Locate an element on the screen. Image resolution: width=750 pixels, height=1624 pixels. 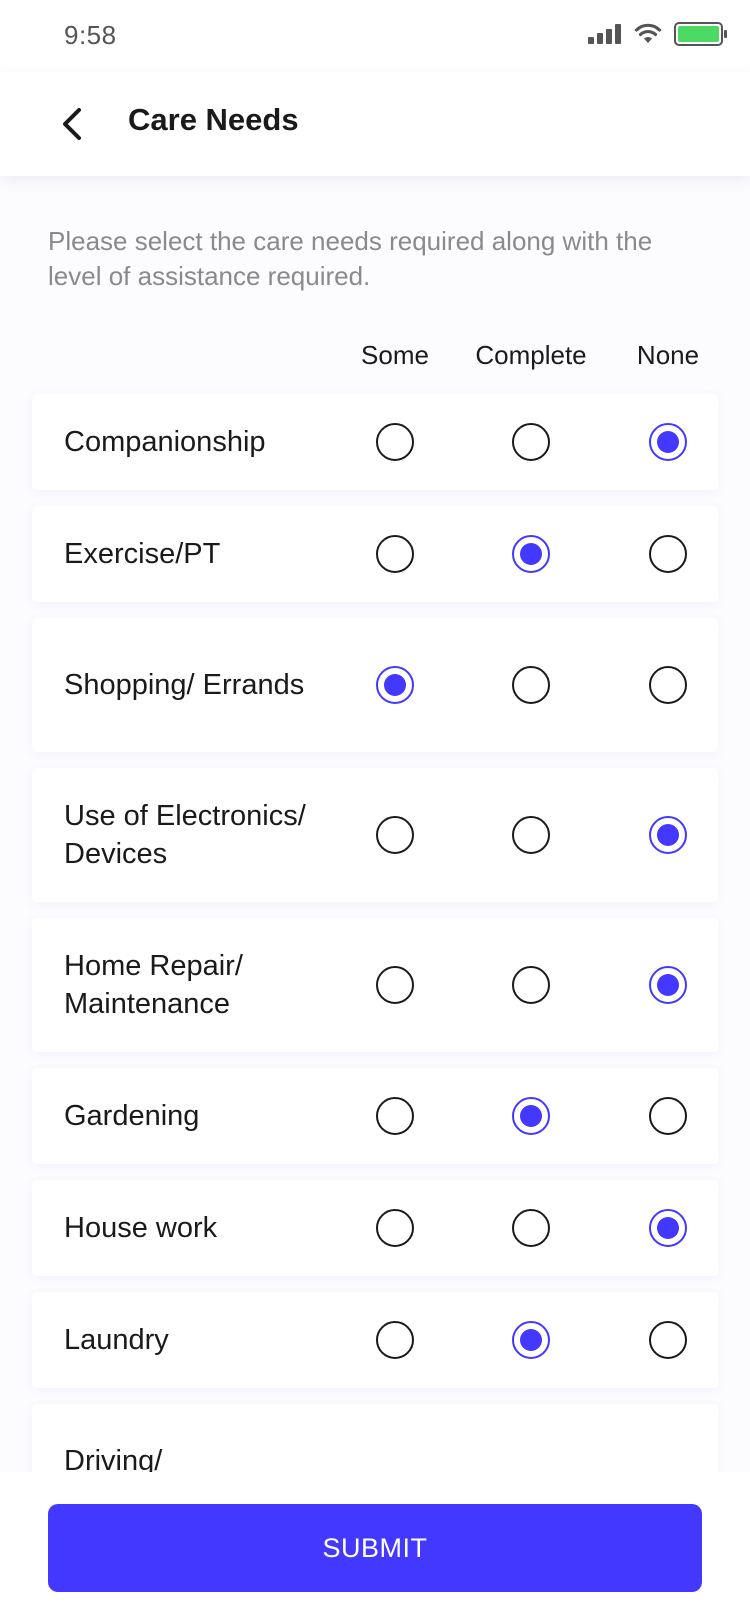
care-need-row: Exercise/PT is located at coordinates (375, 554).